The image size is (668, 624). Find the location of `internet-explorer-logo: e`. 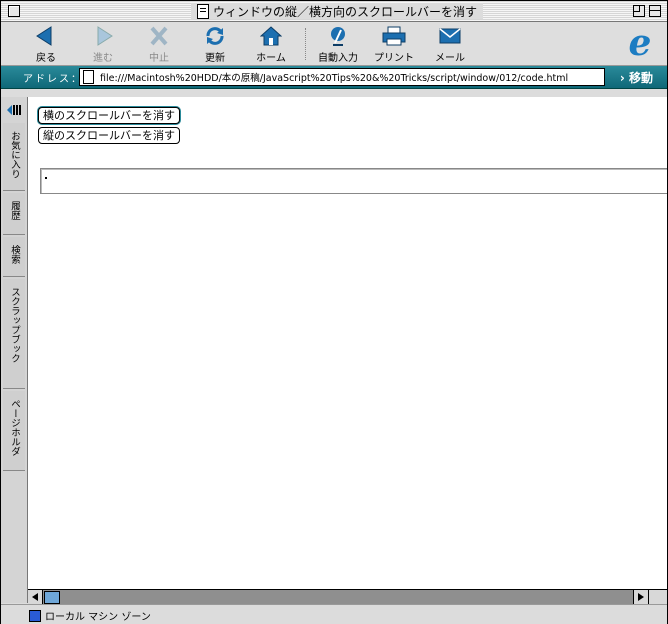

internet-explorer-logo: e is located at coordinates (640, 43).